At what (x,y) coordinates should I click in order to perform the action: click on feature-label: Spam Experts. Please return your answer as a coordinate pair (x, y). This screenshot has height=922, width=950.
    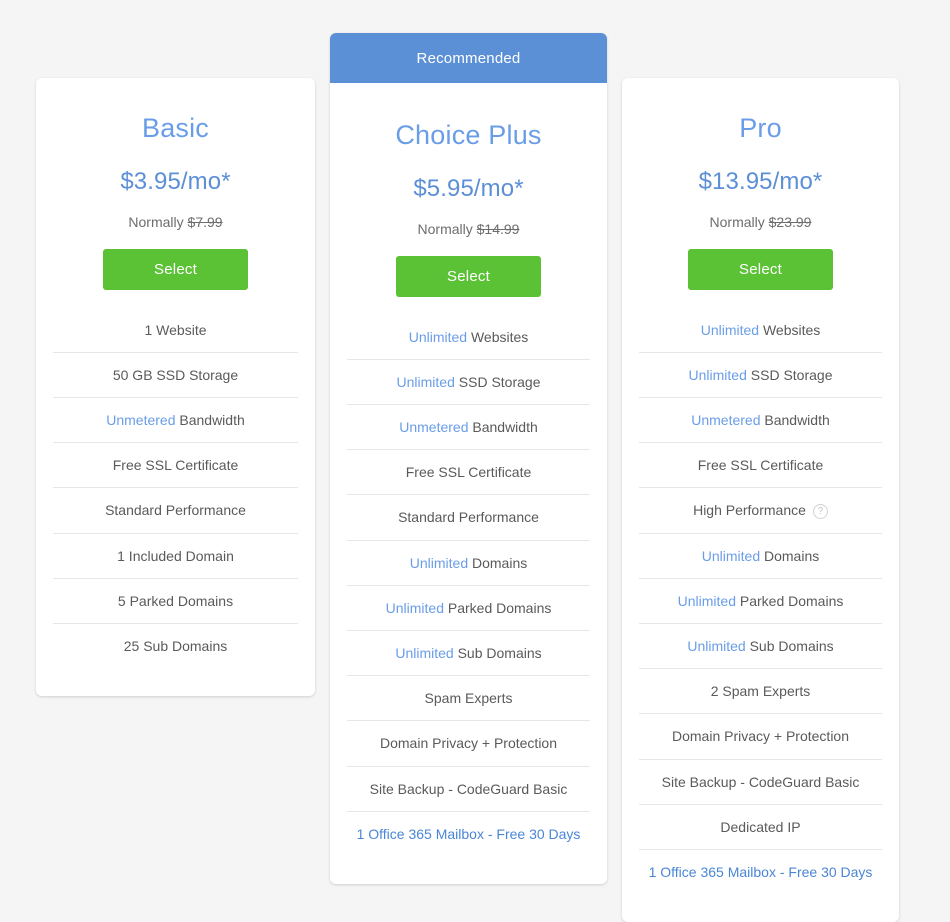
    Looking at the image, I should click on (468, 698).